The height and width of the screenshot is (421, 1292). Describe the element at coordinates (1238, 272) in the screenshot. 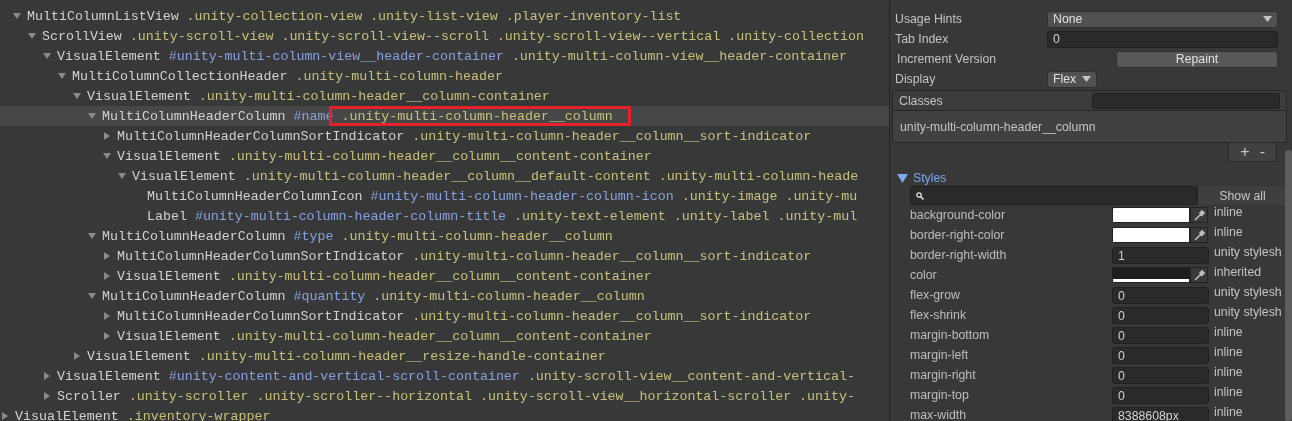

I see `style-source: inherited` at that location.